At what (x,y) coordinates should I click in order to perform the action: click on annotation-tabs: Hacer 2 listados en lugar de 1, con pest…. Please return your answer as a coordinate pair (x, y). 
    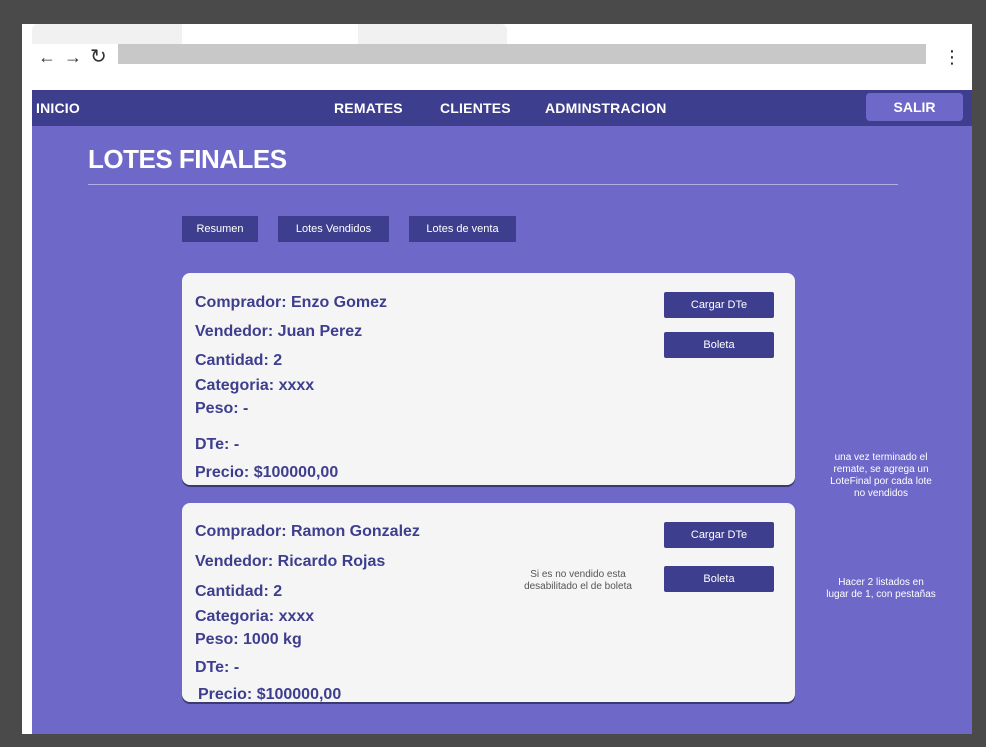
    Looking at the image, I should click on (881, 589).